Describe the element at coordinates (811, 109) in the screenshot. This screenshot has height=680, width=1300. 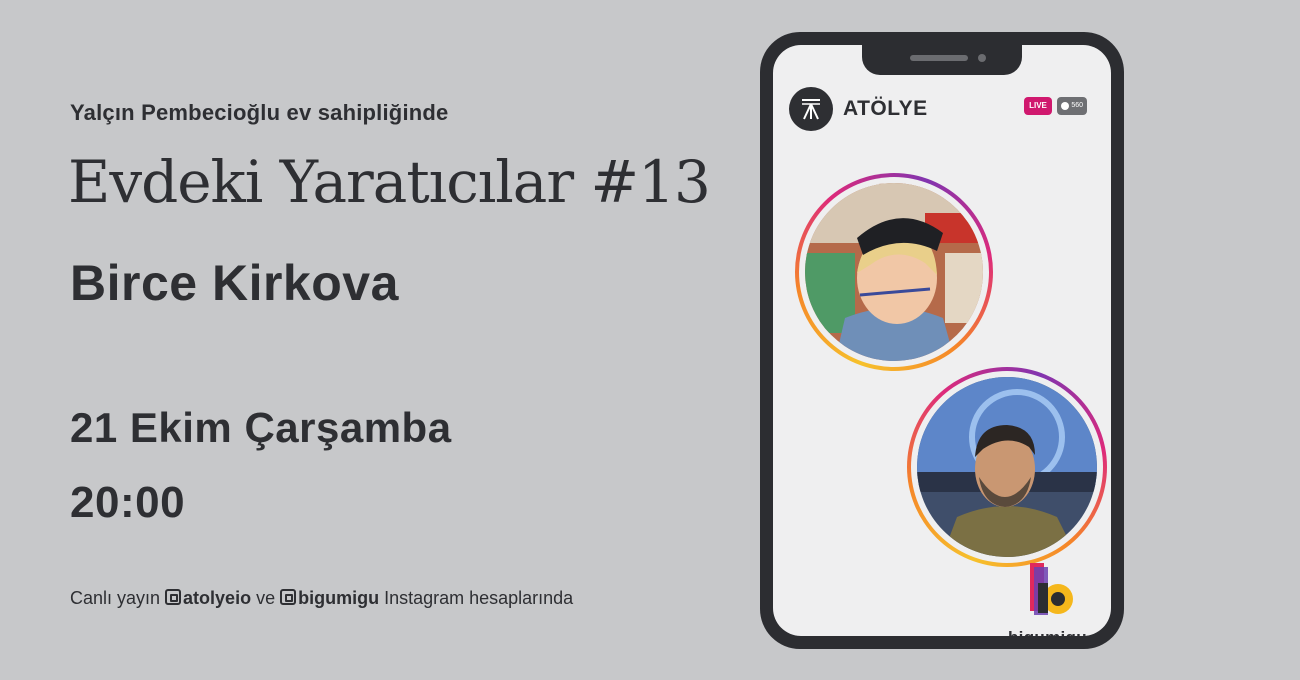
I see `atolye-logo-icon` at that location.